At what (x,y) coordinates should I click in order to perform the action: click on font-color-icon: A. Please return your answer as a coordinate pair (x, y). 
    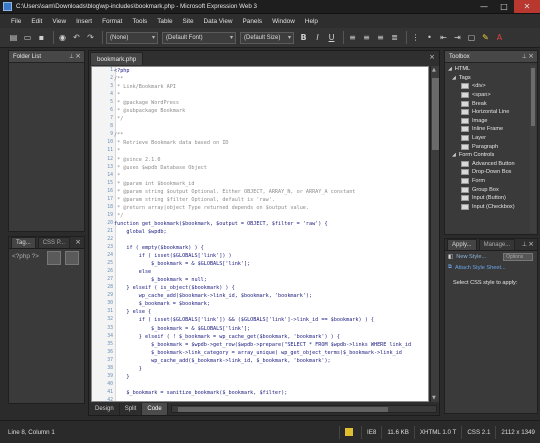
    Looking at the image, I should click on (499, 37).